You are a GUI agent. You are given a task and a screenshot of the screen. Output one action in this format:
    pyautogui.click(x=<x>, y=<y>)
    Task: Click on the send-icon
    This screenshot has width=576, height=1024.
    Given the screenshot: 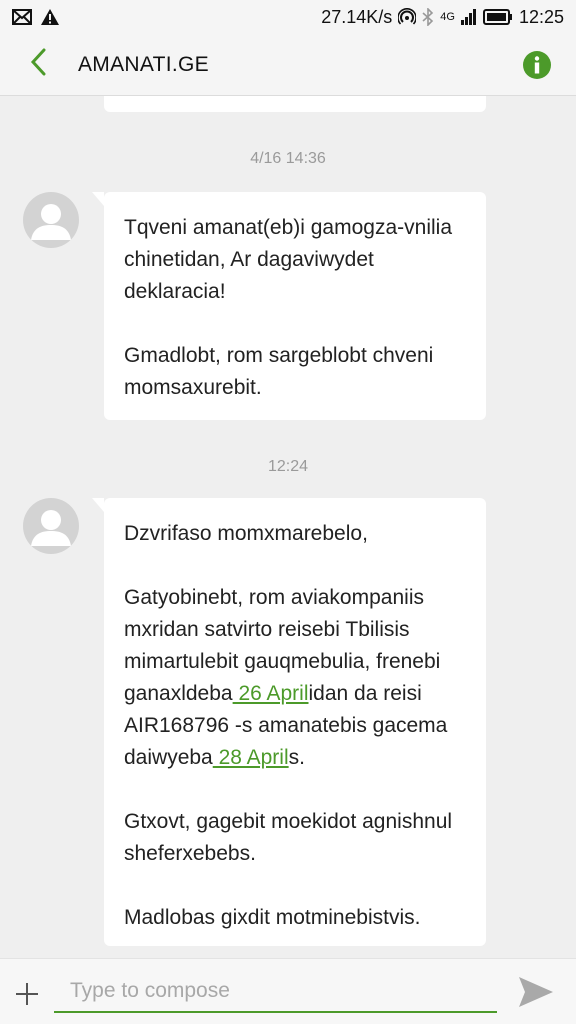 What is the action you would take?
    pyautogui.click(x=536, y=995)
    